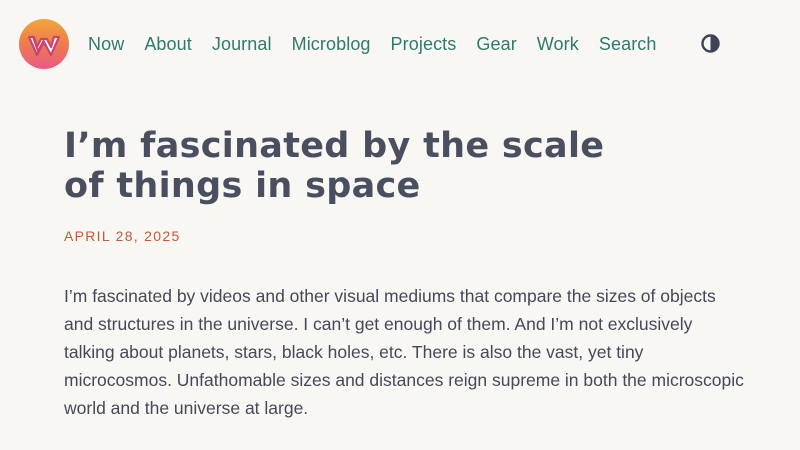 Image resolution: width=800 pixels, height=450 pixels. Describe the element at coordinates (168, 44) in the screenshot. I see `nav-link-about: About` at that location.